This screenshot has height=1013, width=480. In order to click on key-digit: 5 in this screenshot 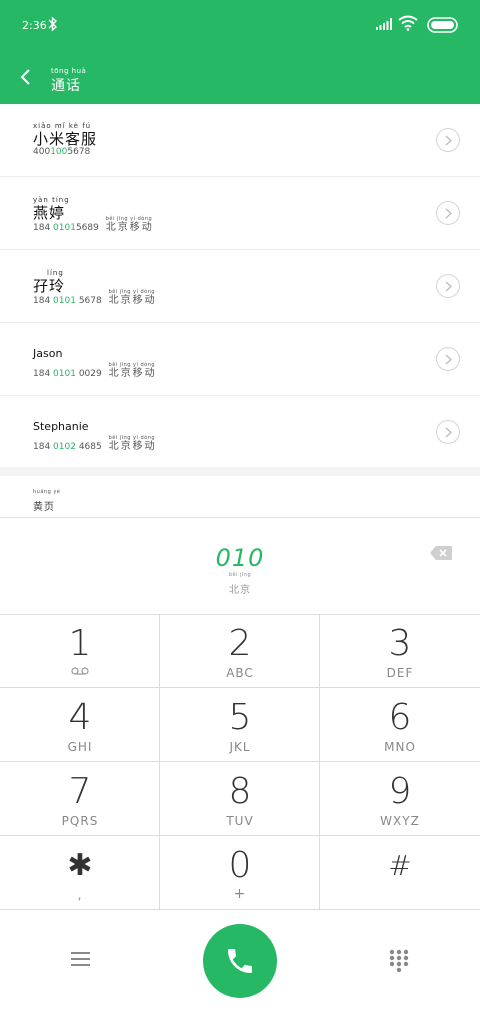, I will do `click(240, 717)`.